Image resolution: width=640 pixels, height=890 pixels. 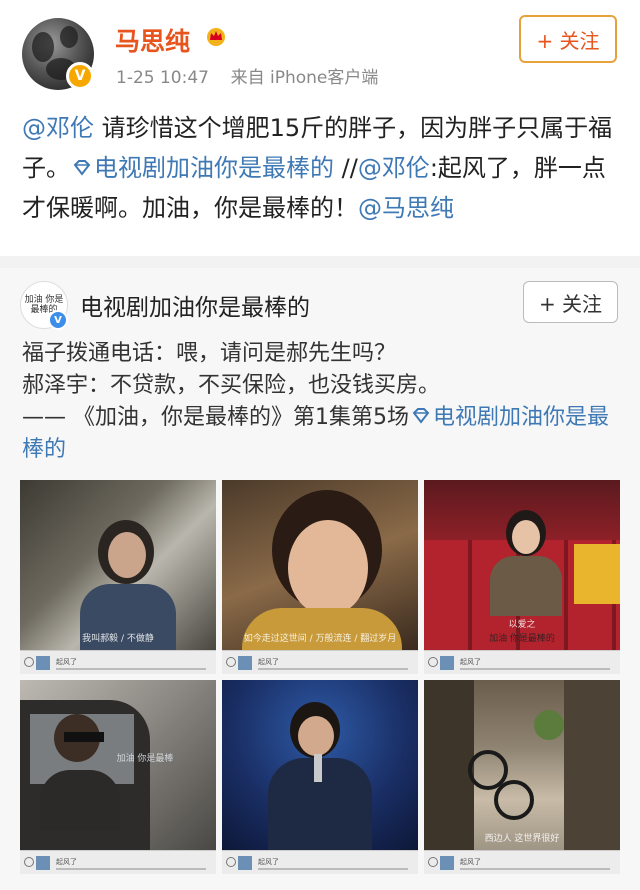 What do you see at coordinates (215, 417) in the screenshot?
I see `card-text-line: —— 《加油，你是最棒的》第1集第5场` at bounding box center [215, 417].